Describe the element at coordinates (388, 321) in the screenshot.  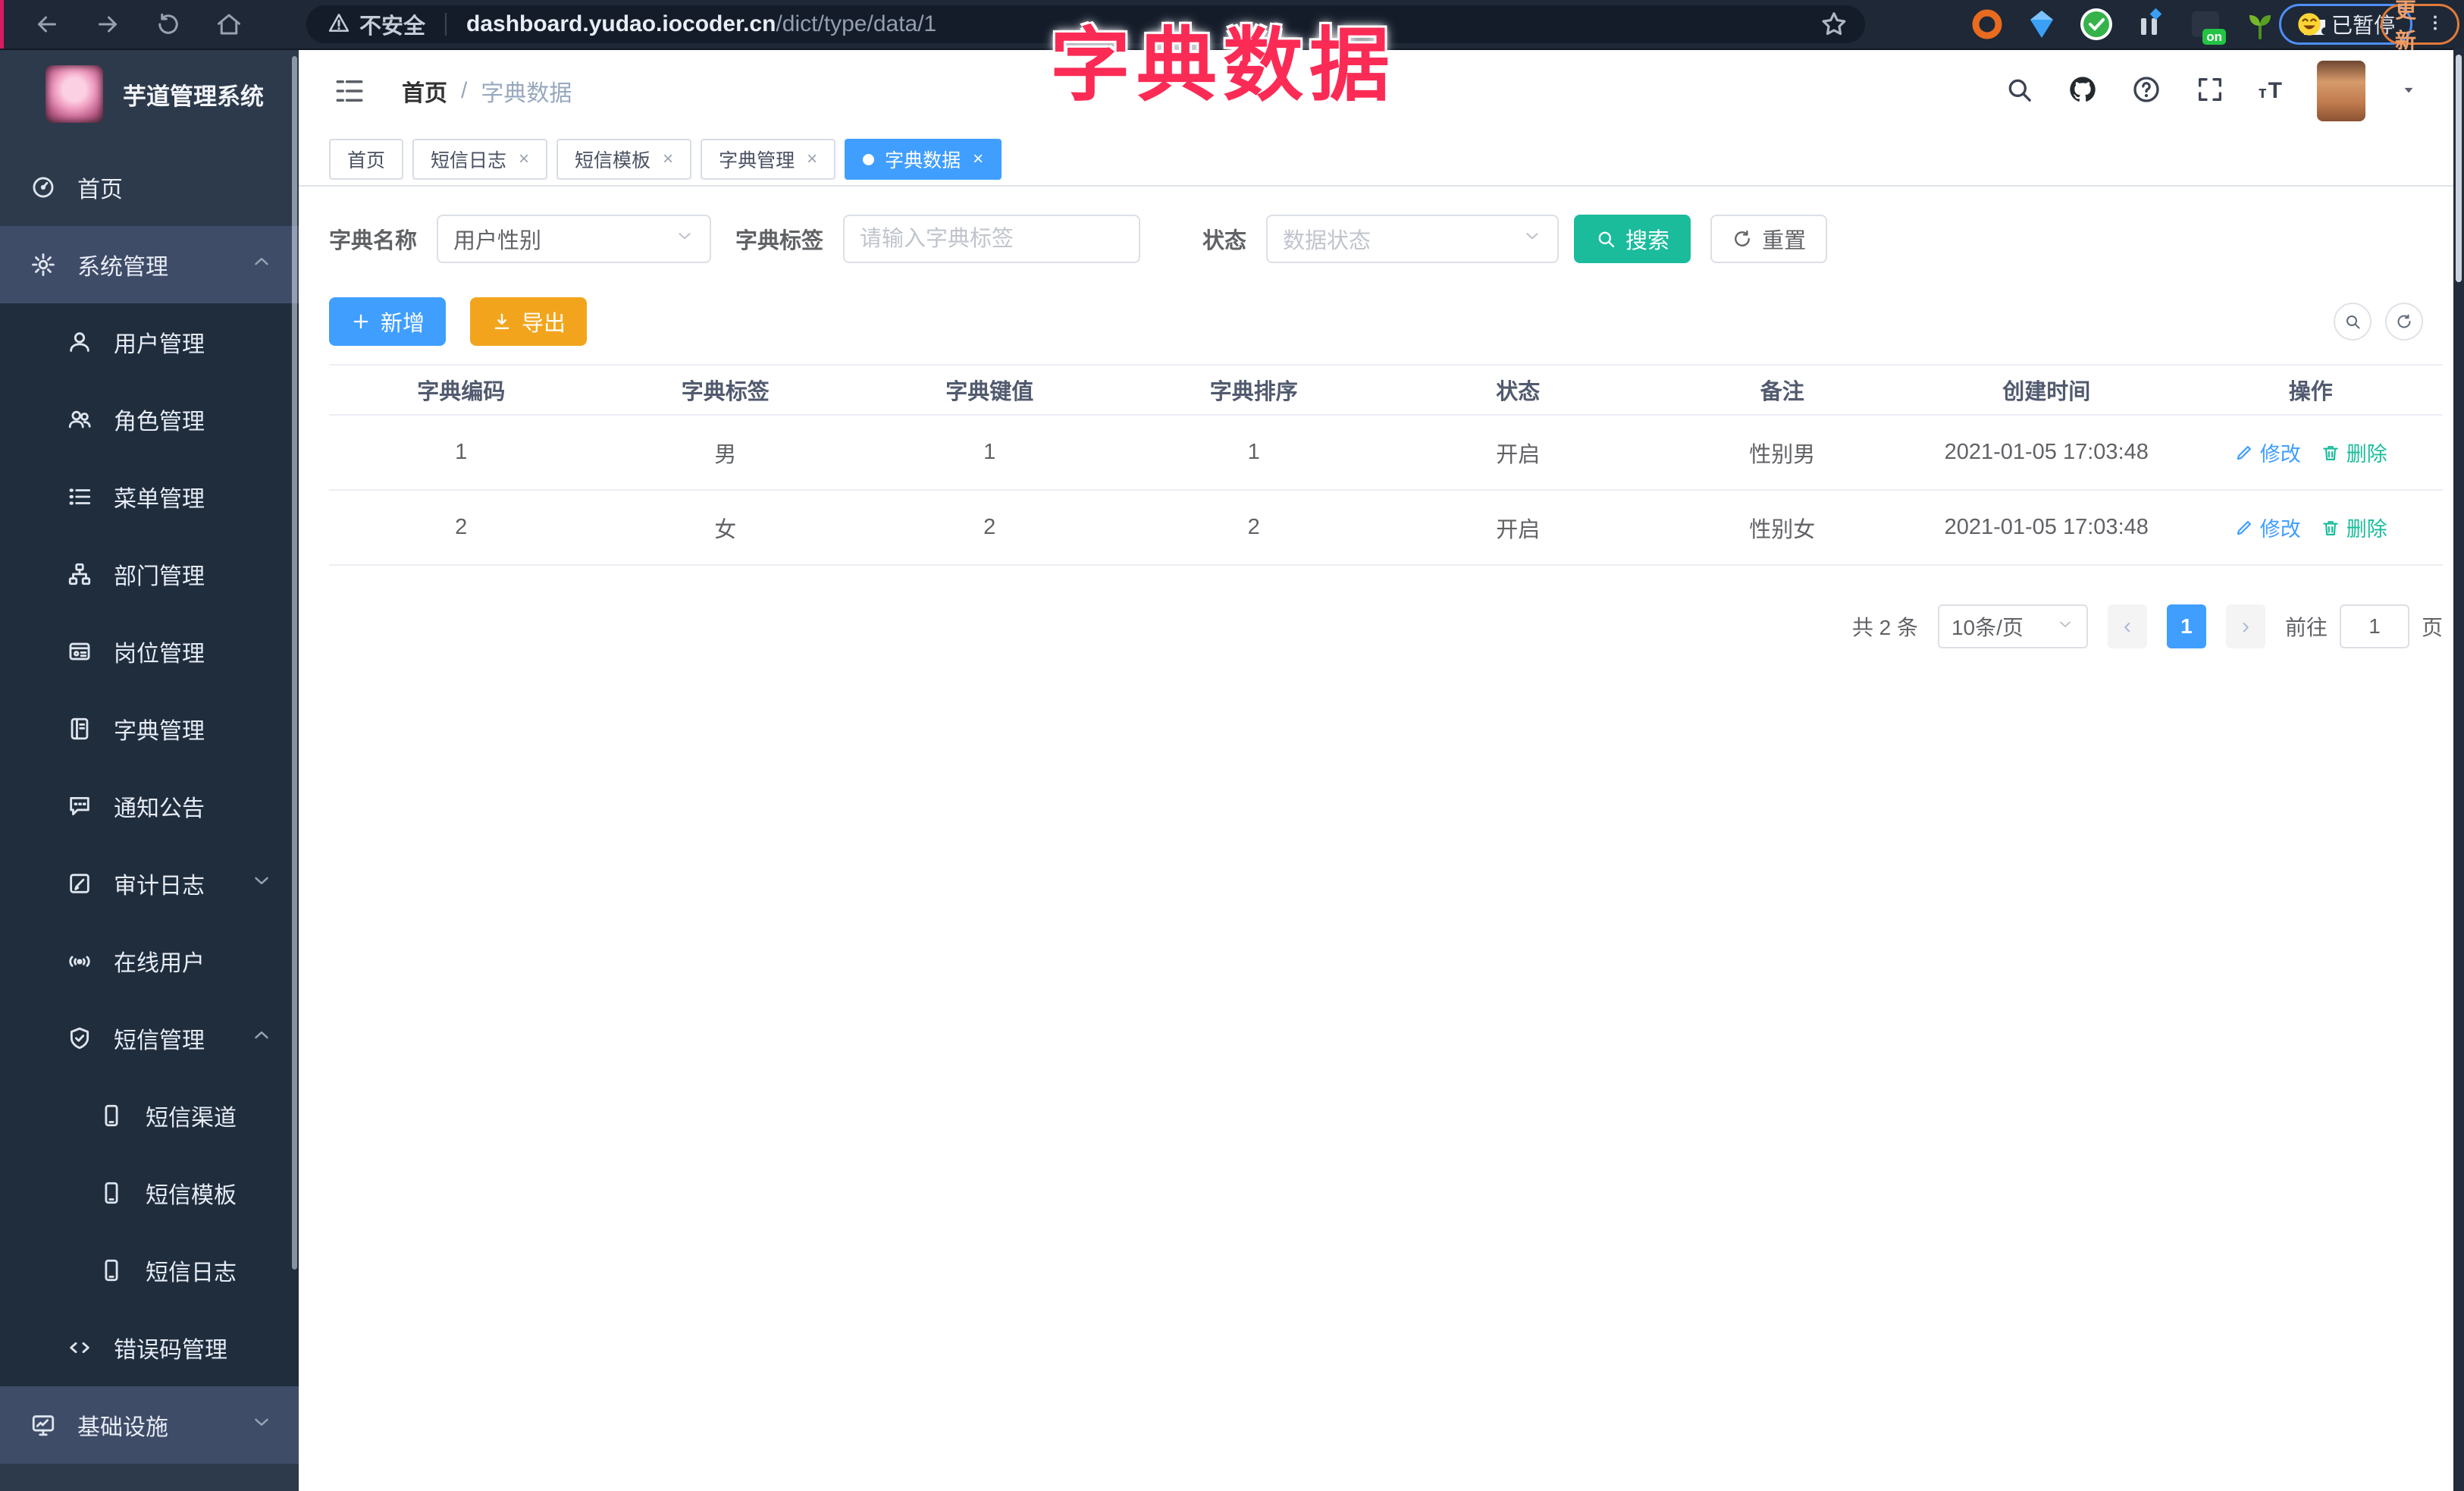
I see `add-button: 新增` at that location.